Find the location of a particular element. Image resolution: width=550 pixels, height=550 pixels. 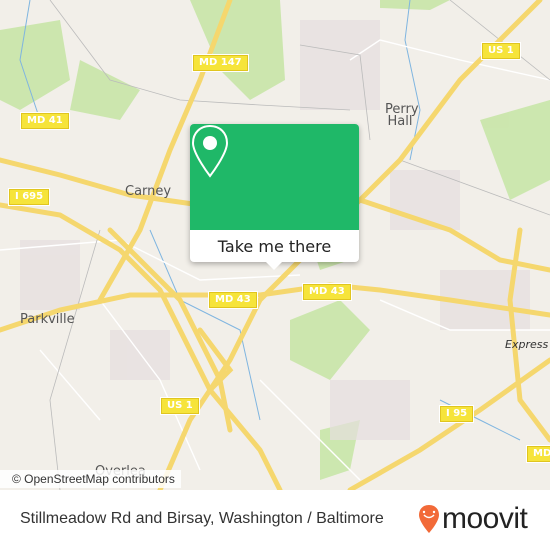

route-shield: MD is located at coordinates (537, 454).